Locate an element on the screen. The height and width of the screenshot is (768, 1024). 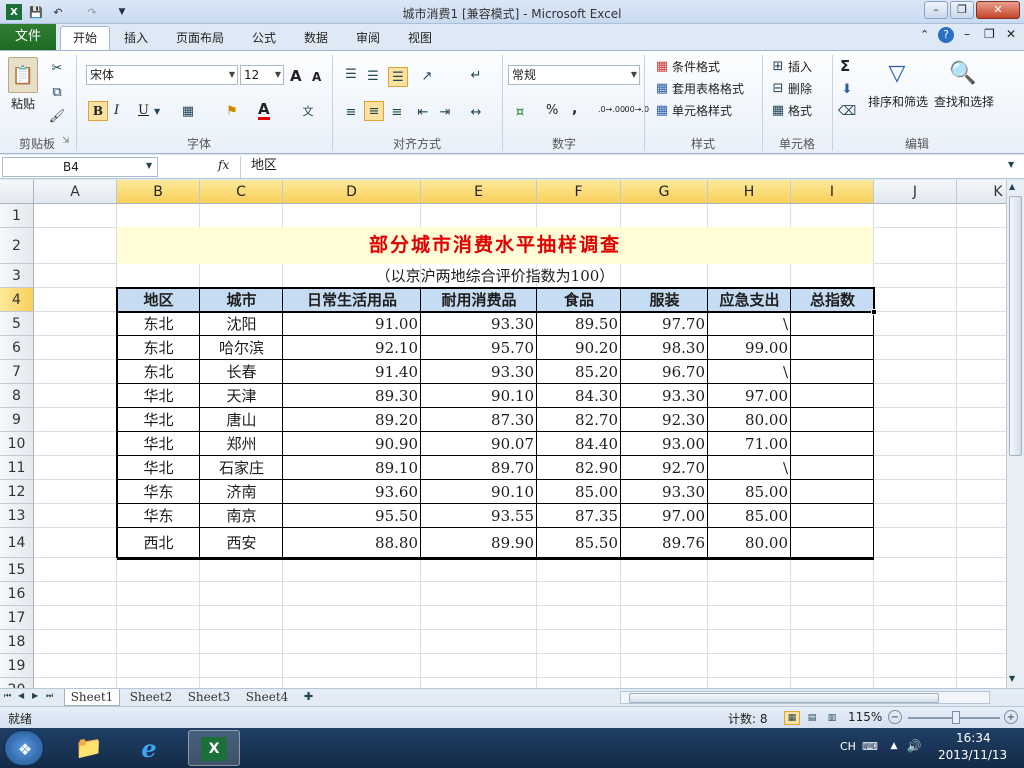
conditional-format-icon: ▦ is located at coordinates (662, 66).